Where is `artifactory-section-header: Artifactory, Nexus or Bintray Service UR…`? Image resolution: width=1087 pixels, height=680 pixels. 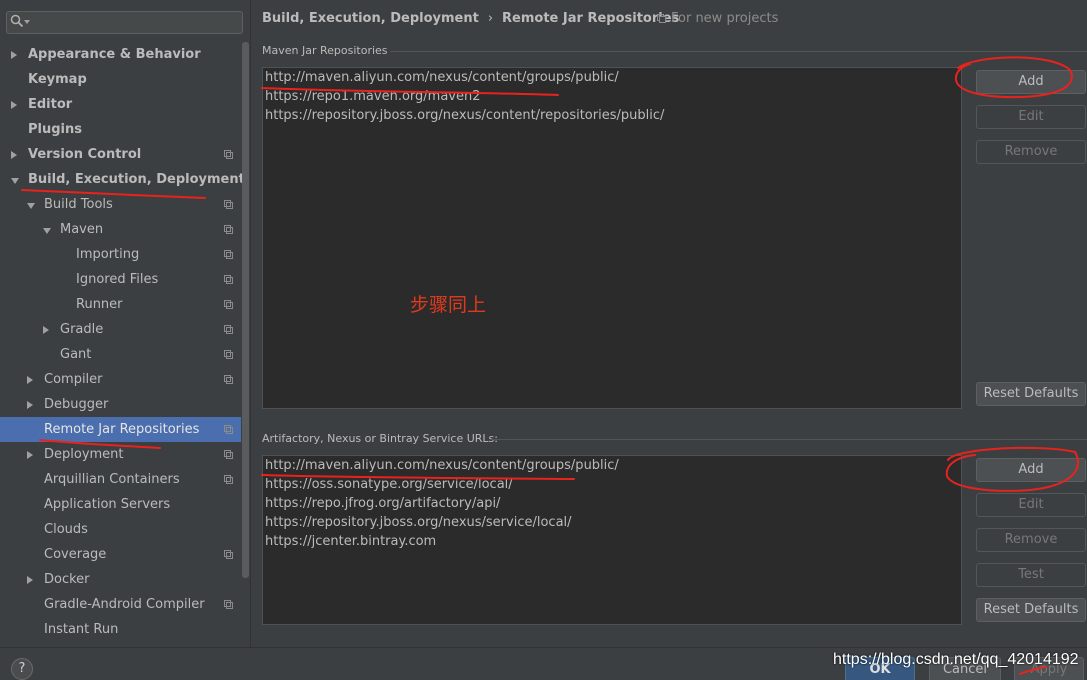
artifactory-section-header: Artifactory, Nexus or Bintray Service UR… is located at coordinates (380, 438).